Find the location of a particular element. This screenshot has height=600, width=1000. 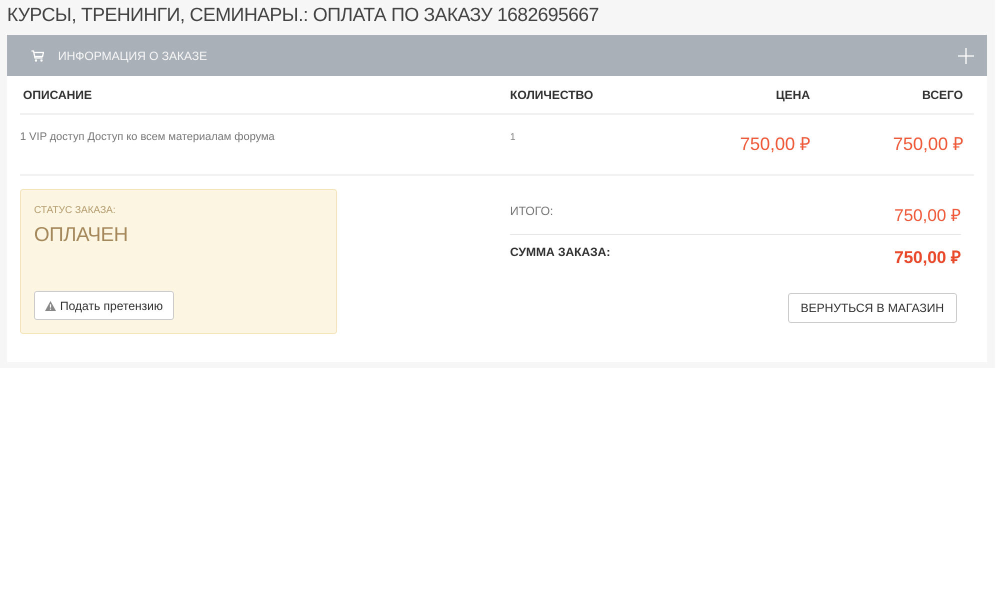

plus-icon is located at coordinates (966, 56).